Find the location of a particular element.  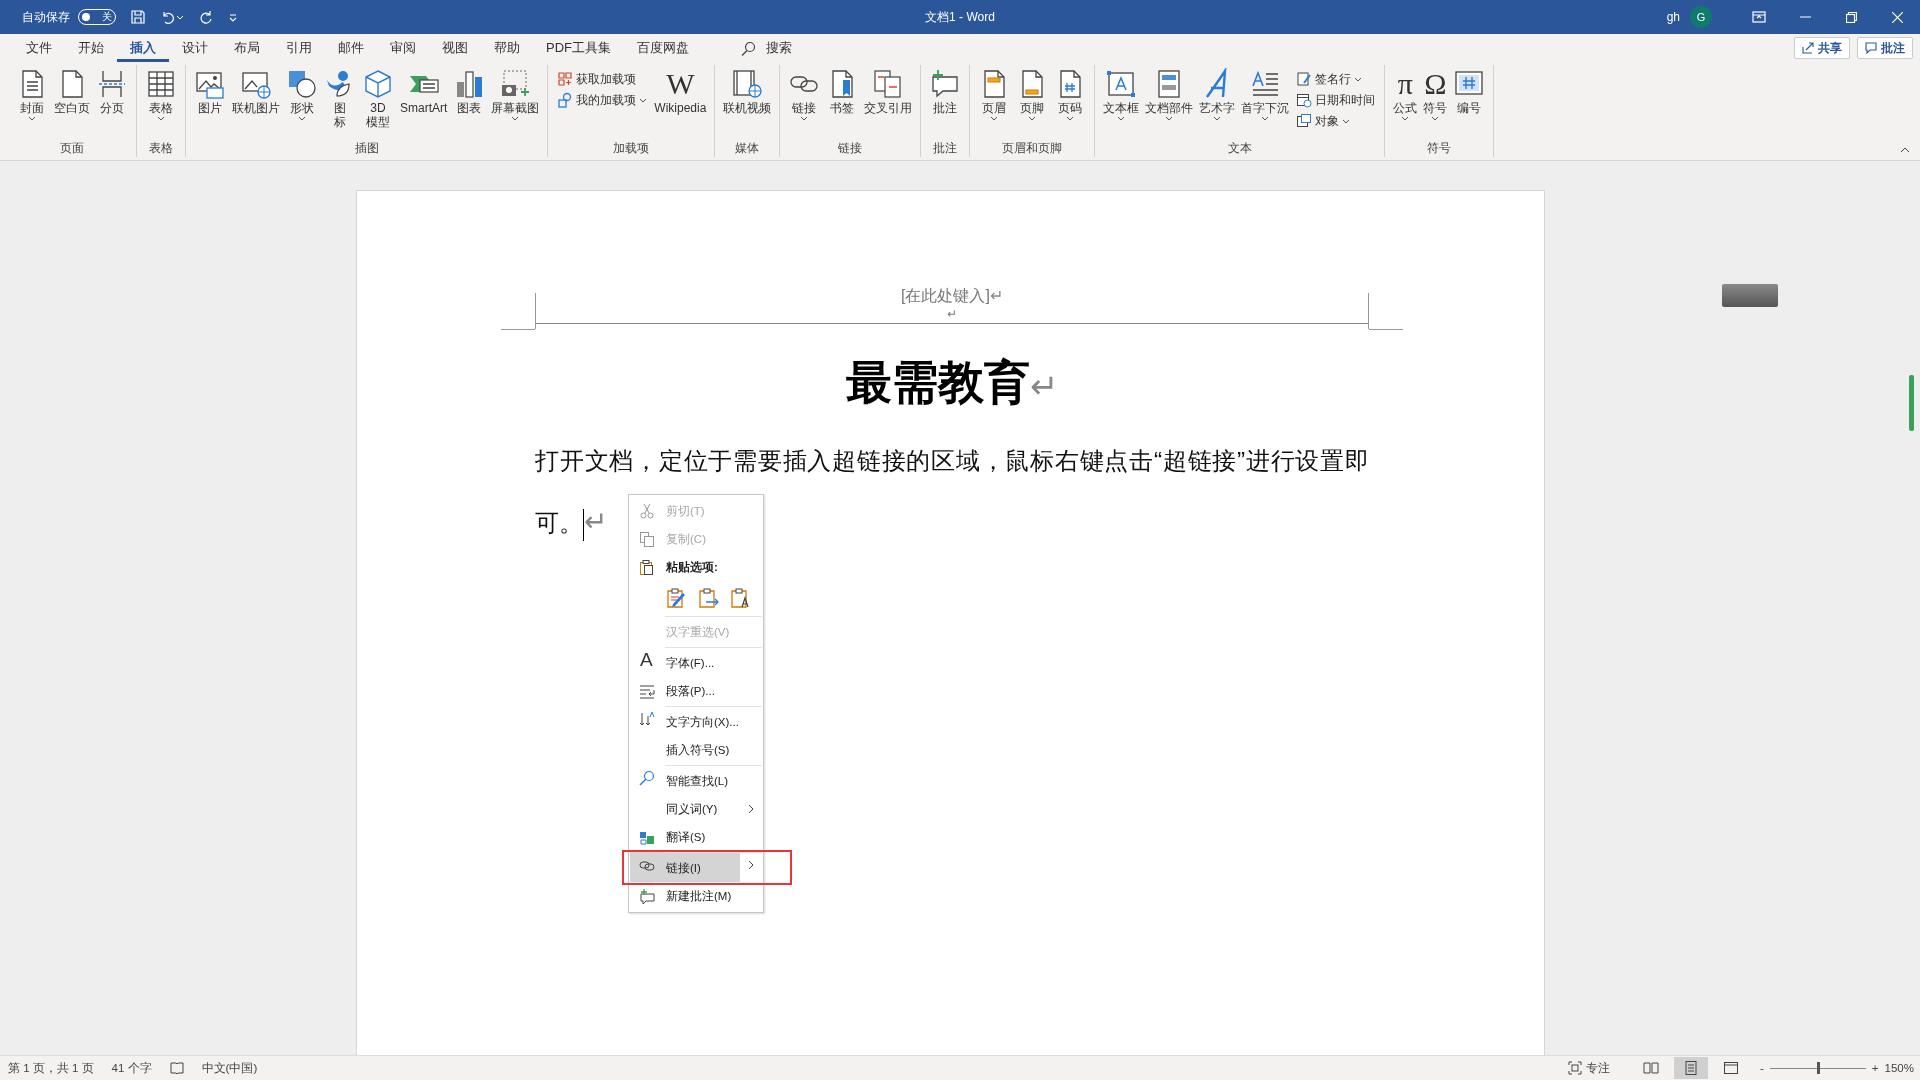

menu-tab: 引用 is located at coordinates (299, 48).